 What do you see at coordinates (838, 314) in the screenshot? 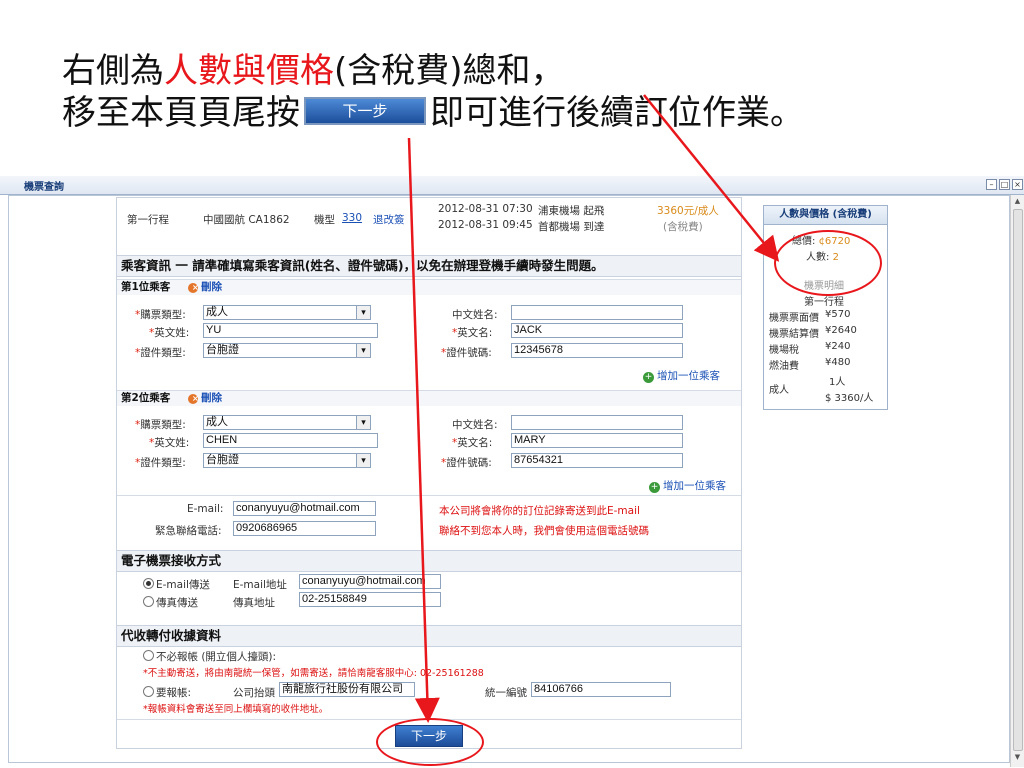
I see `detail-row-value: ¥570` at bounding box center [838, 314].